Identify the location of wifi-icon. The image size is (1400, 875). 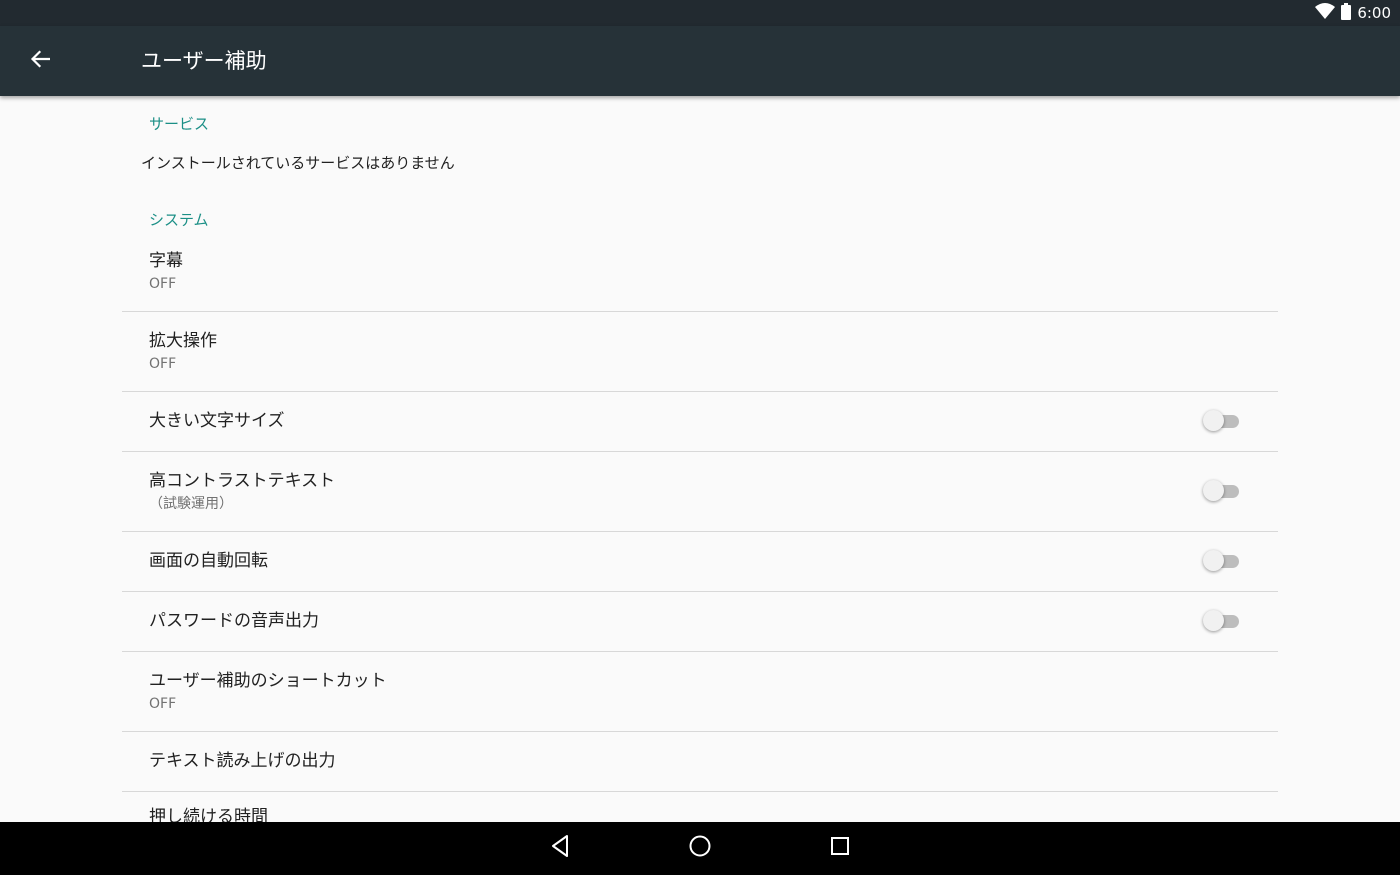
(1325, 13).